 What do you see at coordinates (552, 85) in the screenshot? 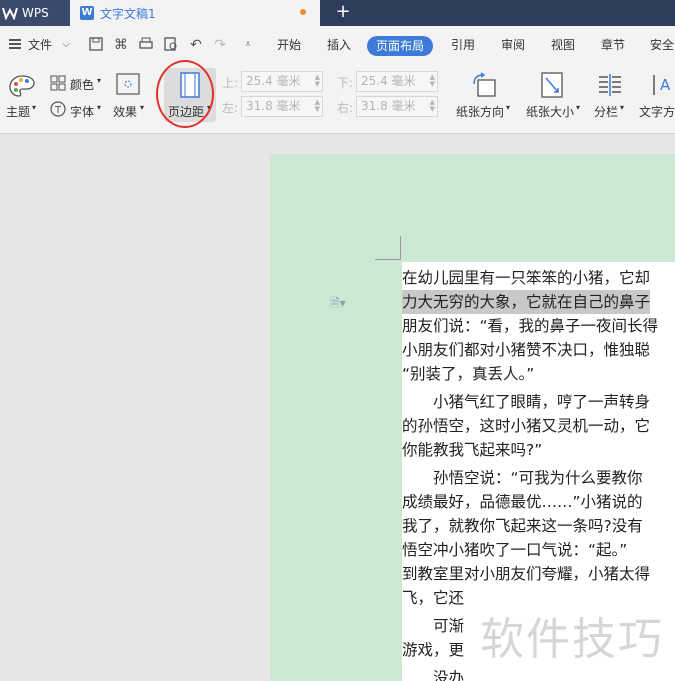
I see `paper-size-icon` at bounding box center [552, 85].